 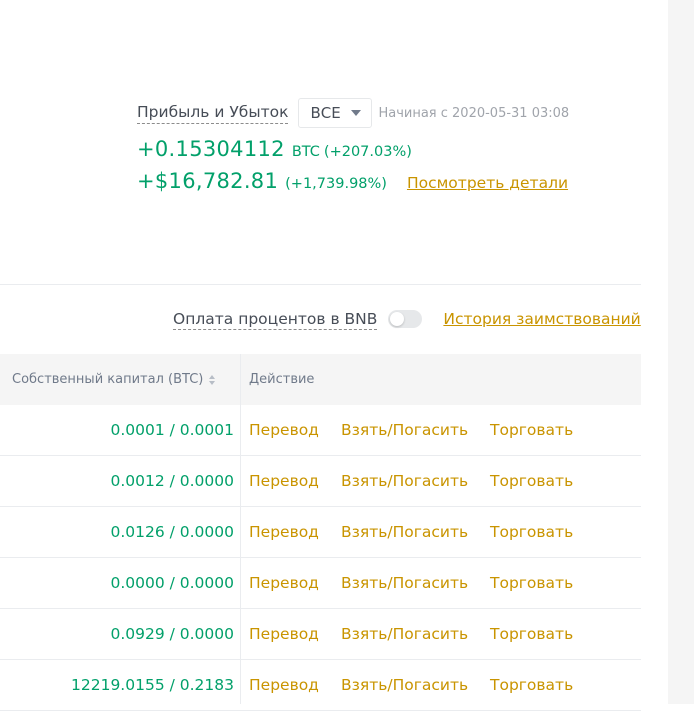 I want to click on right-gutter, so click(x=681, y=352).